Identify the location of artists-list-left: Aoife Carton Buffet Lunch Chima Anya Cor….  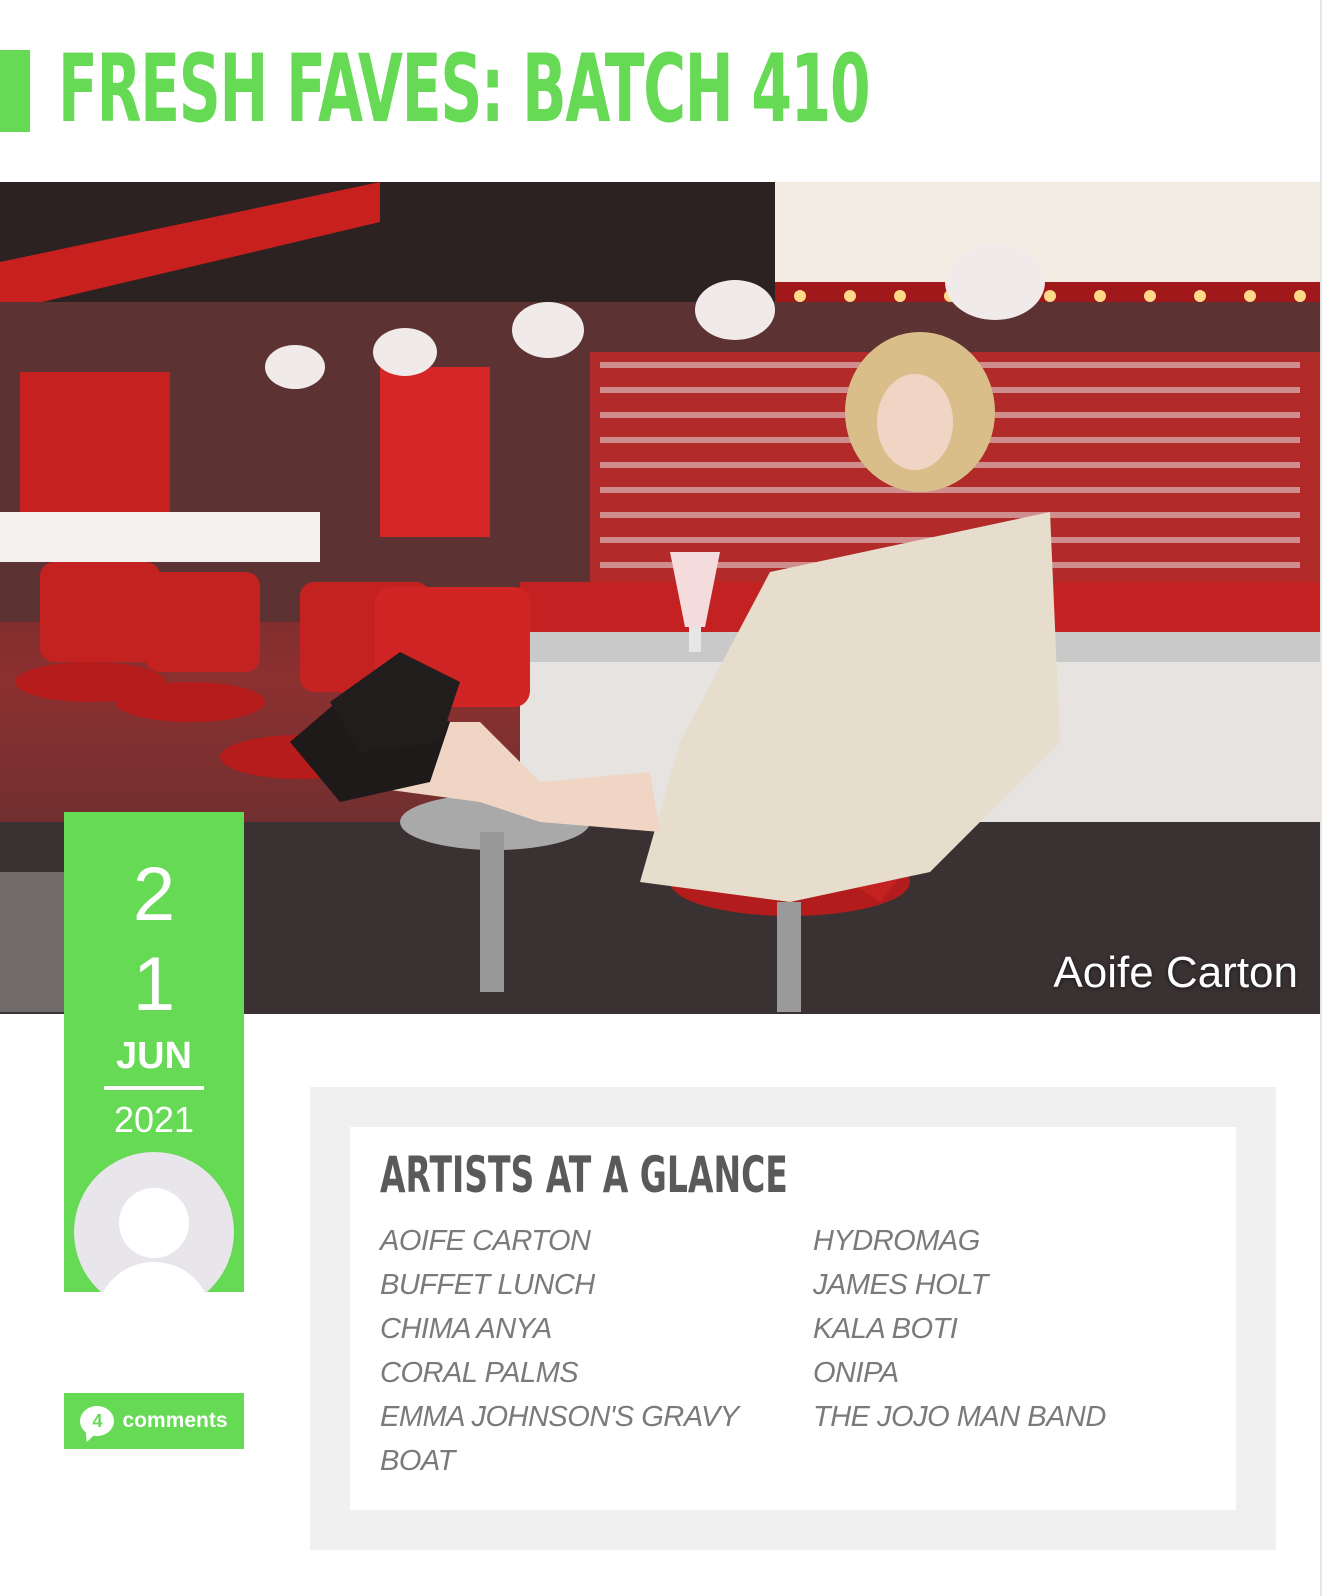
(585, 1351).